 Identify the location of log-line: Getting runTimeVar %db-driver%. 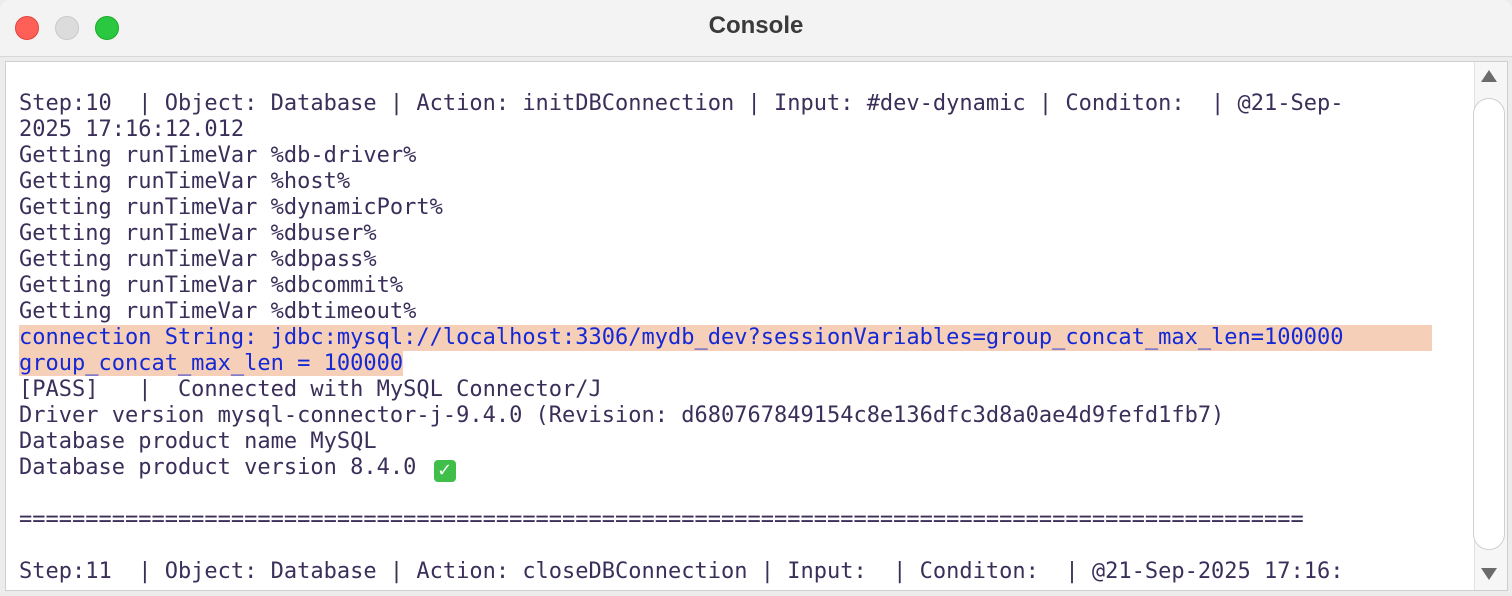
(218, 155).